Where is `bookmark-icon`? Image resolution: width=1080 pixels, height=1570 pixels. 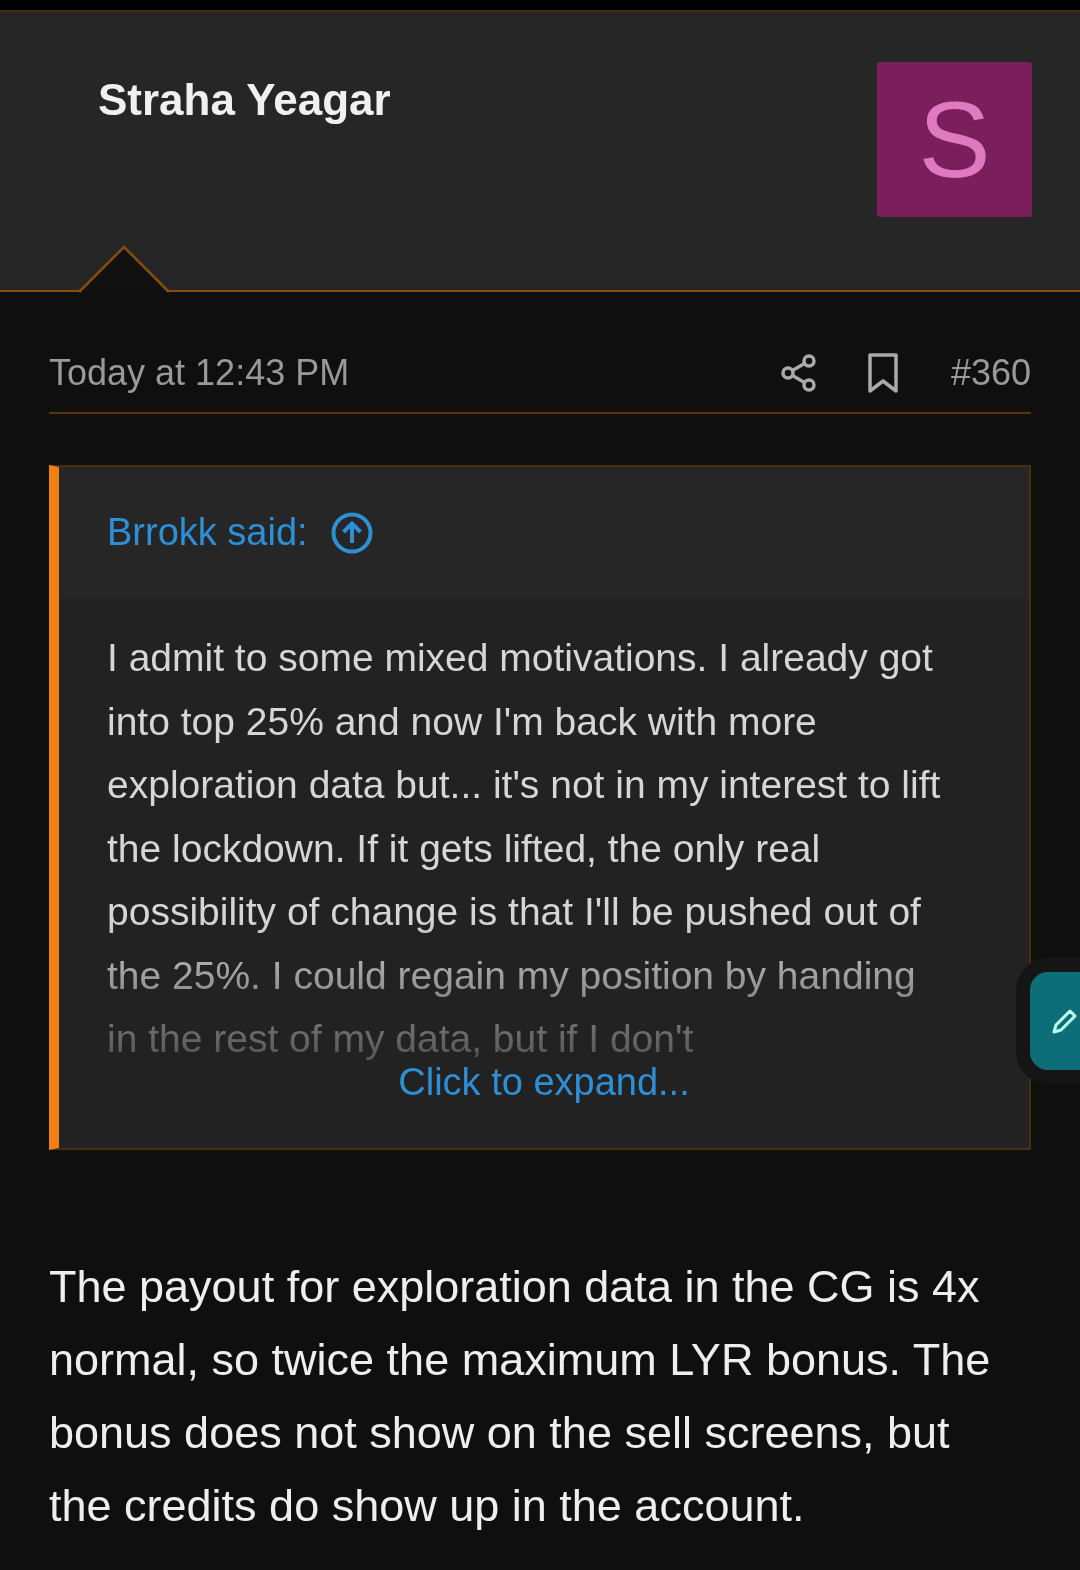
bookmark-icon is located at coordinates (882, 373).